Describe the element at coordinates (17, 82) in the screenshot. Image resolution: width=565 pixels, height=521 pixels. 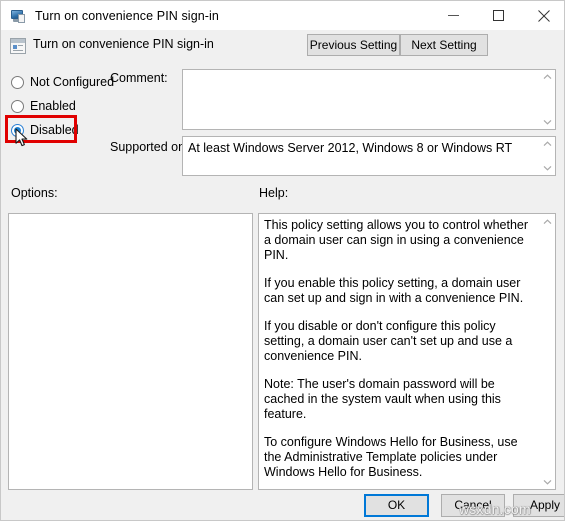
I see `radio-not-configured-mark` at that location.